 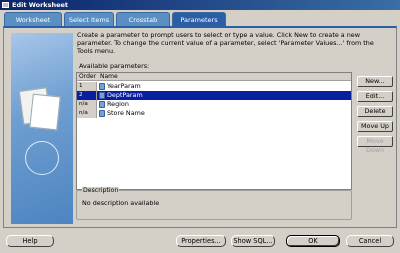 What do you see at coordinates (375, 145) in the screenshot?
I see `move-down-button: Move Down` at bounding box center [375, 145].